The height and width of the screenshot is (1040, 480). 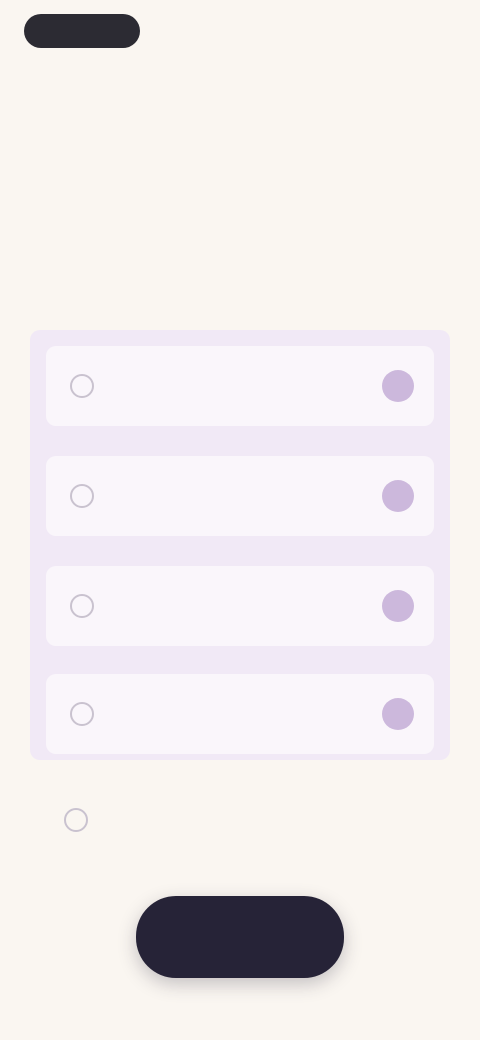 I want to click on continue-button, so click(x=240, y=937).